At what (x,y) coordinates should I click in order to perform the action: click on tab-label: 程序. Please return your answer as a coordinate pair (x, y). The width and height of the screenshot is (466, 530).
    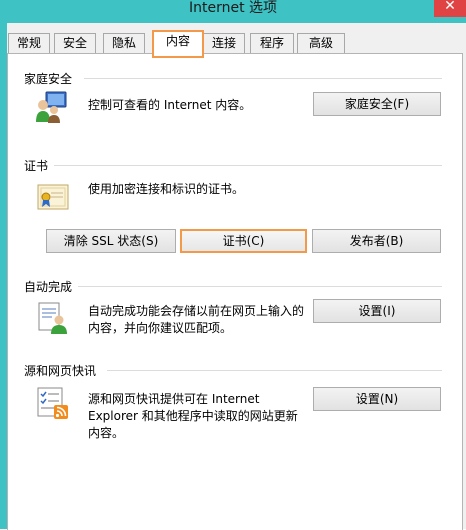
    Looking at the image, I should click on (271, 43).